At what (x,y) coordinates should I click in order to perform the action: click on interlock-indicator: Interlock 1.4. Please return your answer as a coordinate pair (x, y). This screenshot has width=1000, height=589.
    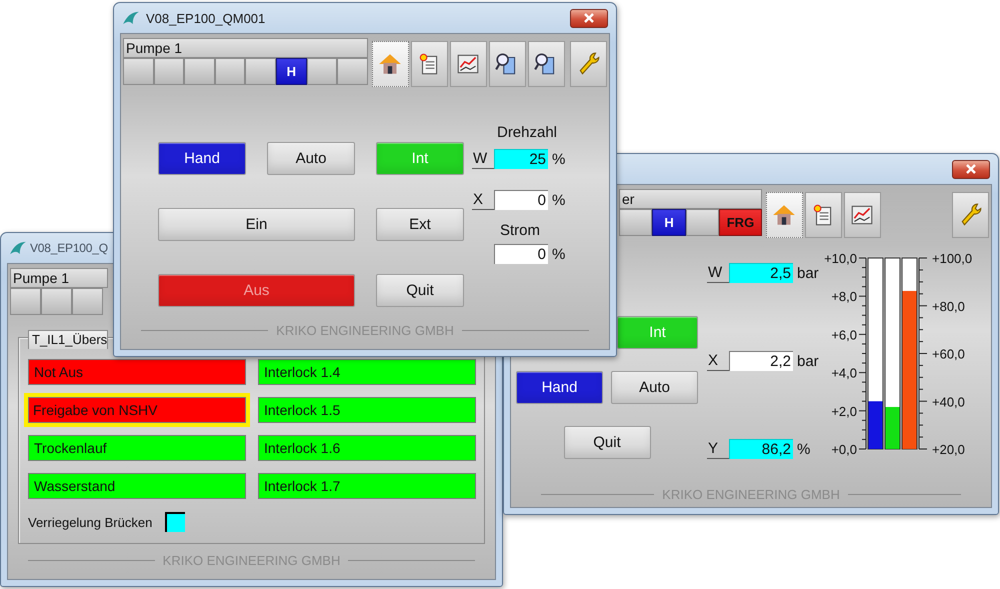
    Looking at the image, I should click on (367, 372).